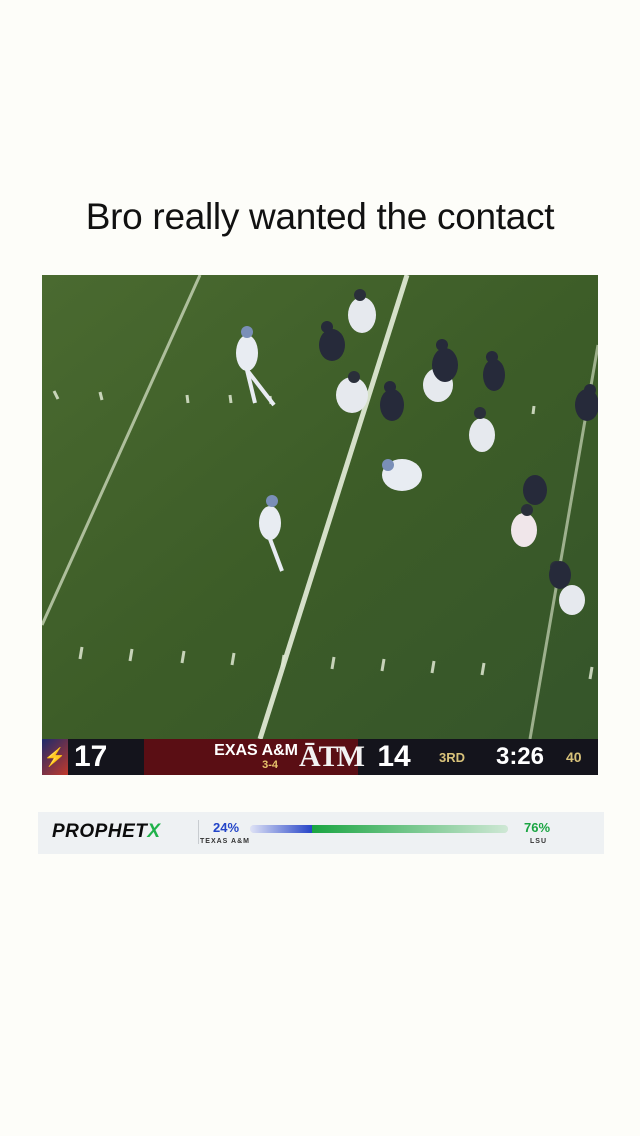 Image resolution: width=640 pixels, height=1136 pixels. Describe the element at coordinates (270, 765) in the screenshot. I see `home-team-record: 3-4` at that location.